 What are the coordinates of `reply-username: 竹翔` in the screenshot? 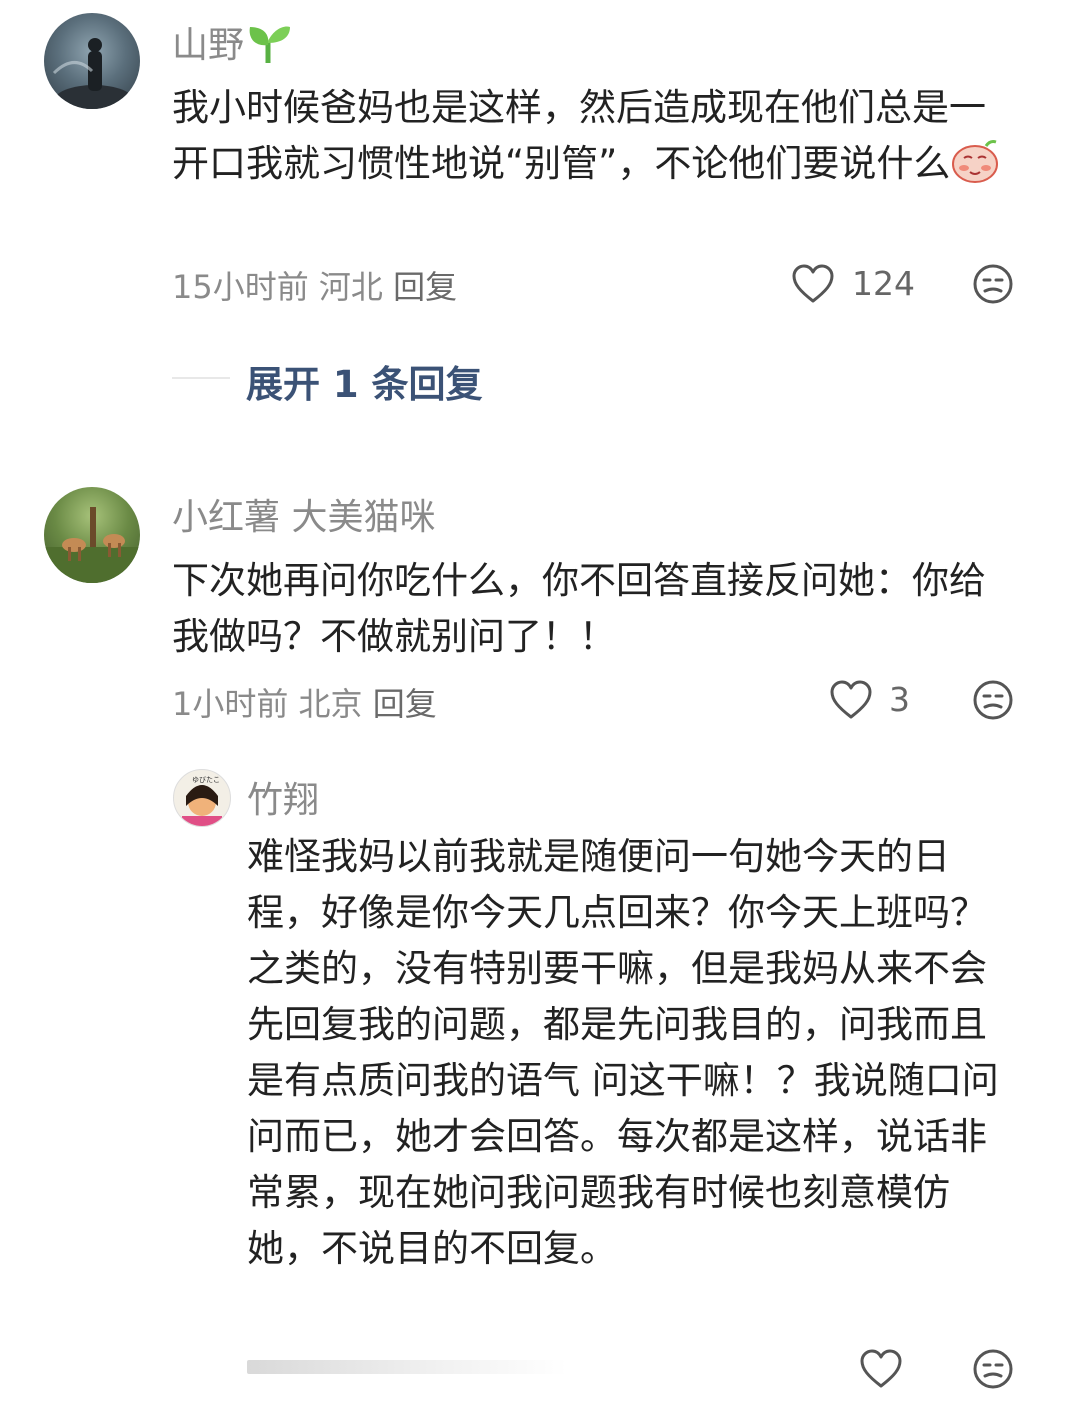 It's located at (283, 797).